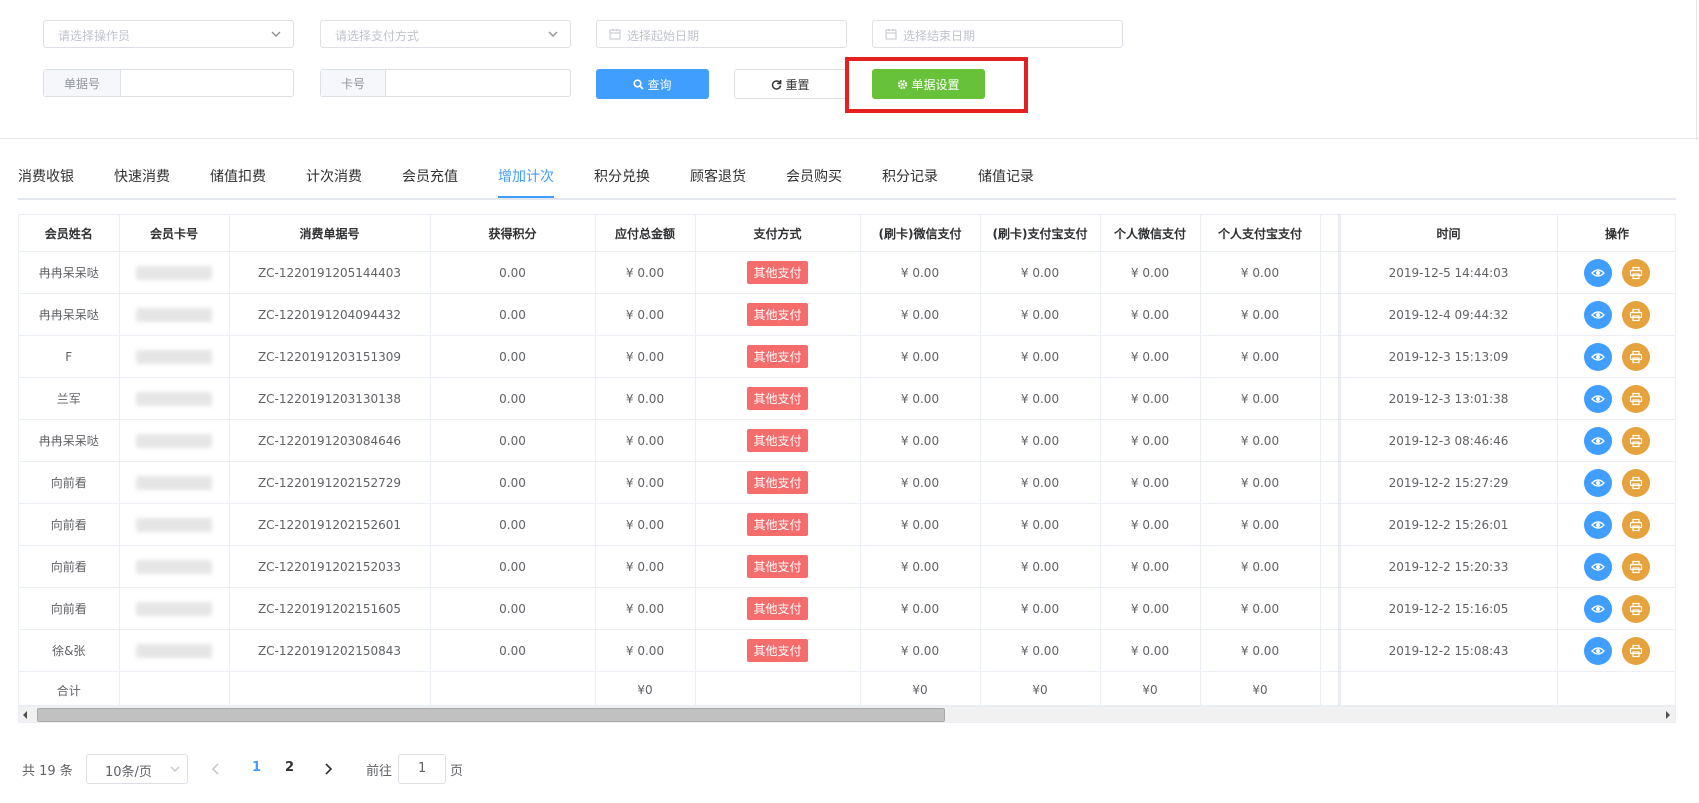 The image size is (1699, 803). What do you see at coordinates (142, 176) in the screenshot?
I see `tab-quick-consume: 快速消费` at bounding box center [142, 176].